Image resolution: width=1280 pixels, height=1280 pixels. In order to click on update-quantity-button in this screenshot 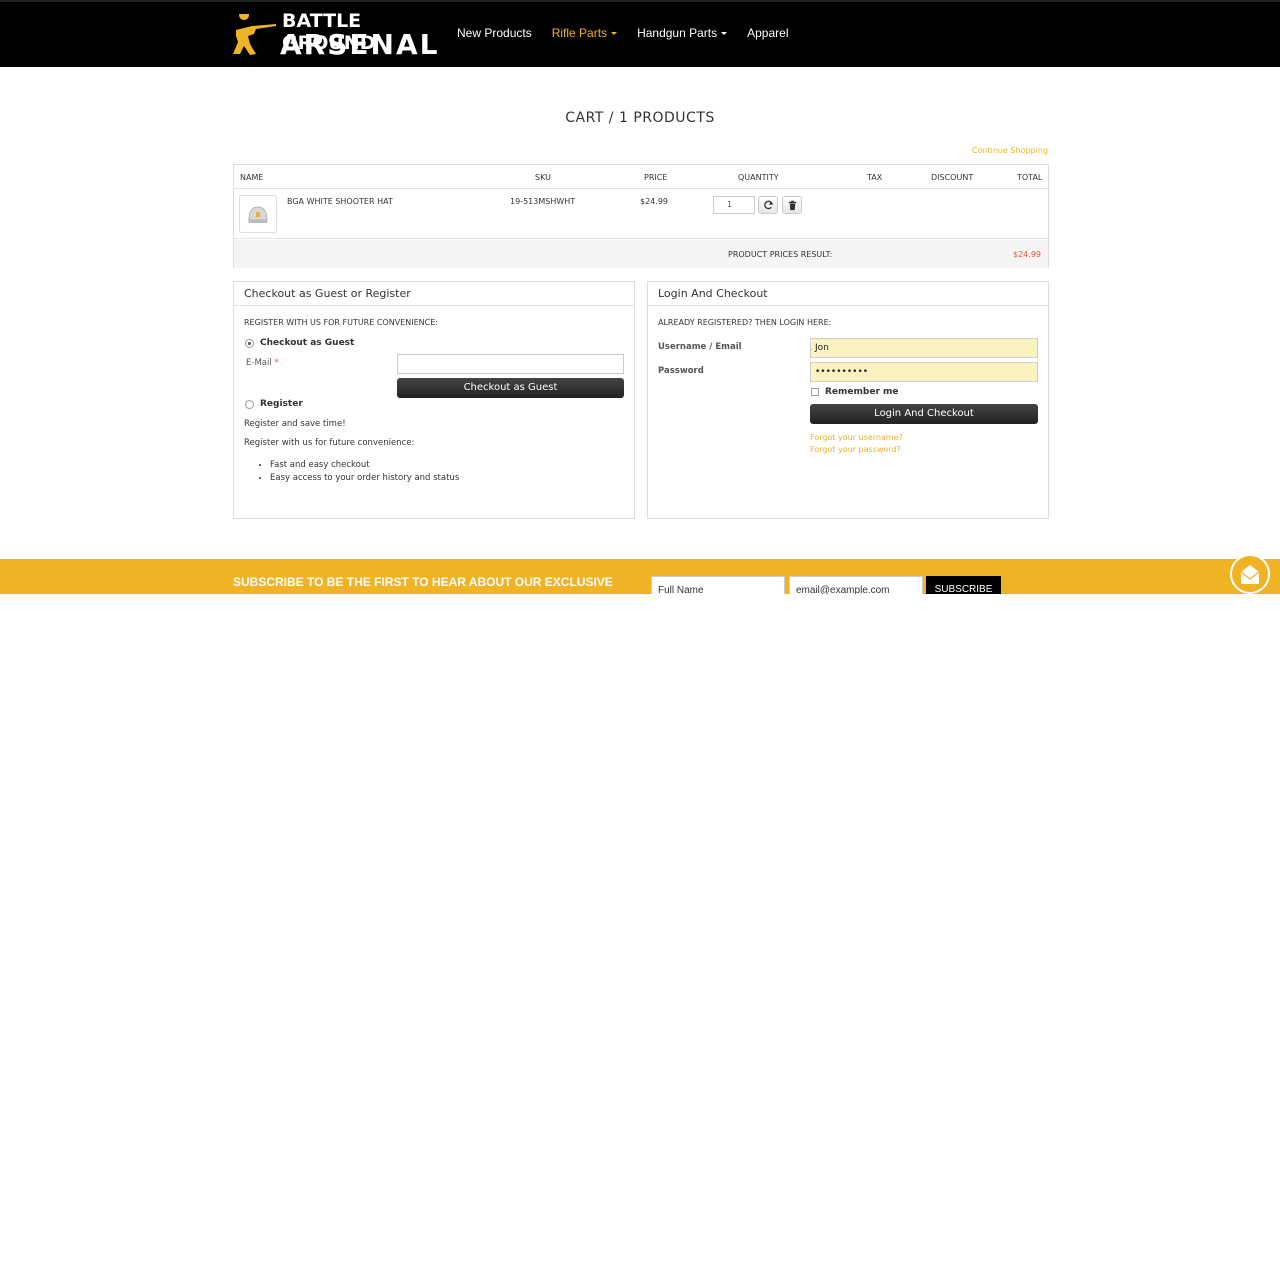, I will do `click(768, 205)`.